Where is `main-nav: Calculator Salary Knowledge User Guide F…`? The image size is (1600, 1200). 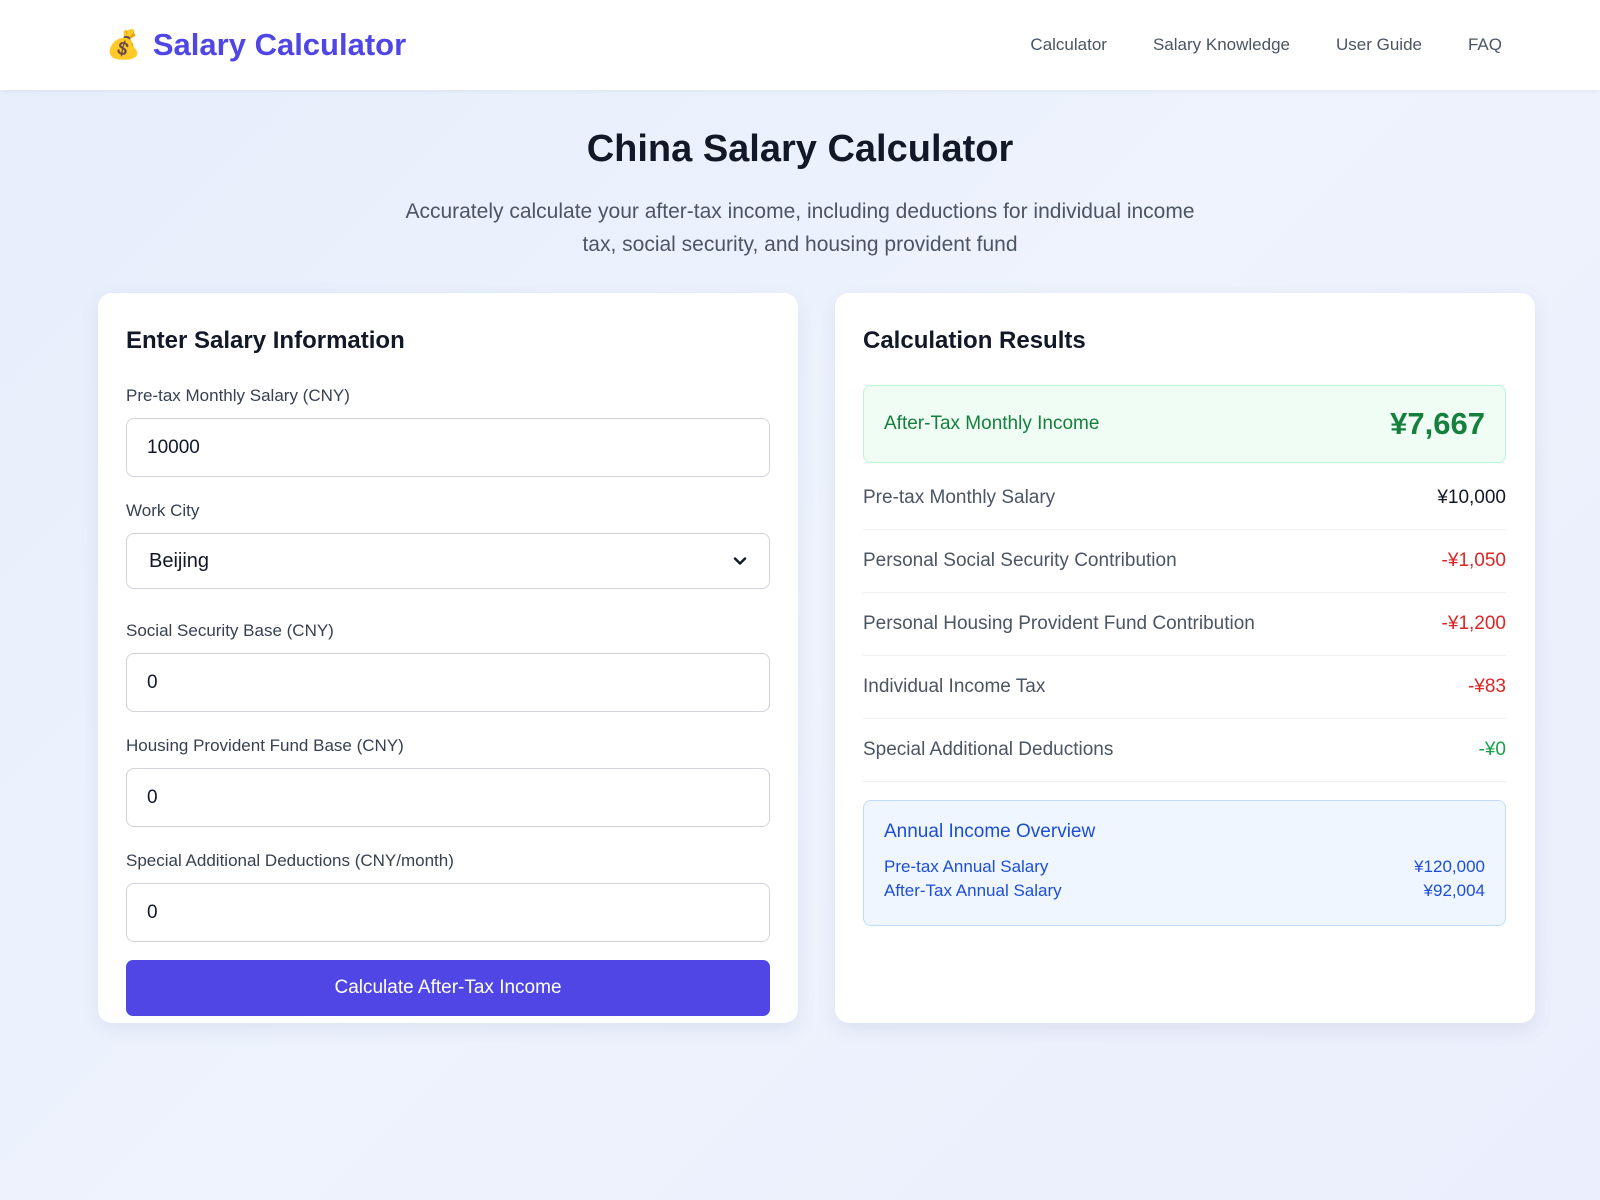 main-nav: Calculator Salary Knowledge User Guide F… is located at coordinates (1266, 45).